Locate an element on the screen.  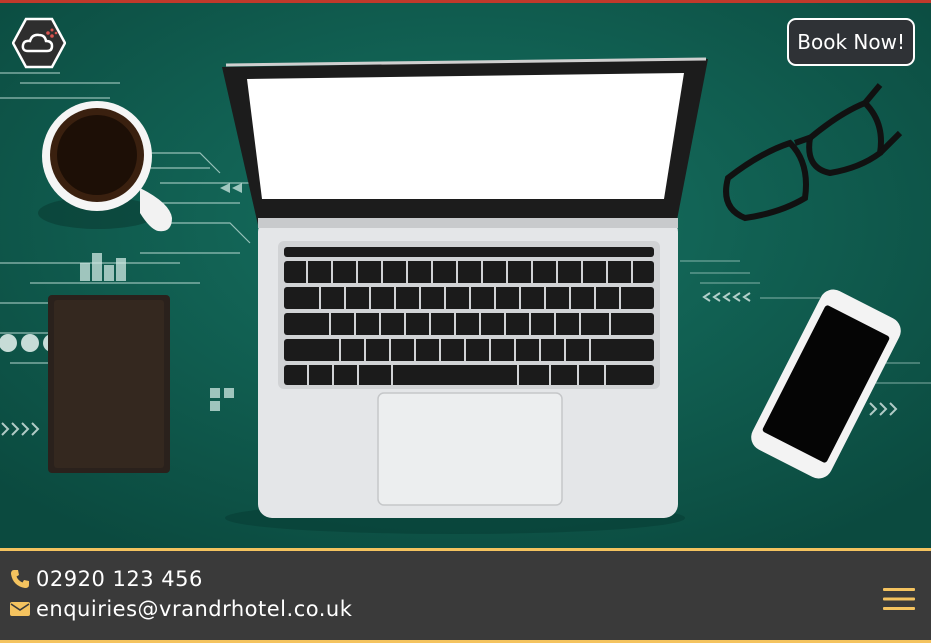
phone-link: 02920 123 456 is located at coordinates (106, 579).